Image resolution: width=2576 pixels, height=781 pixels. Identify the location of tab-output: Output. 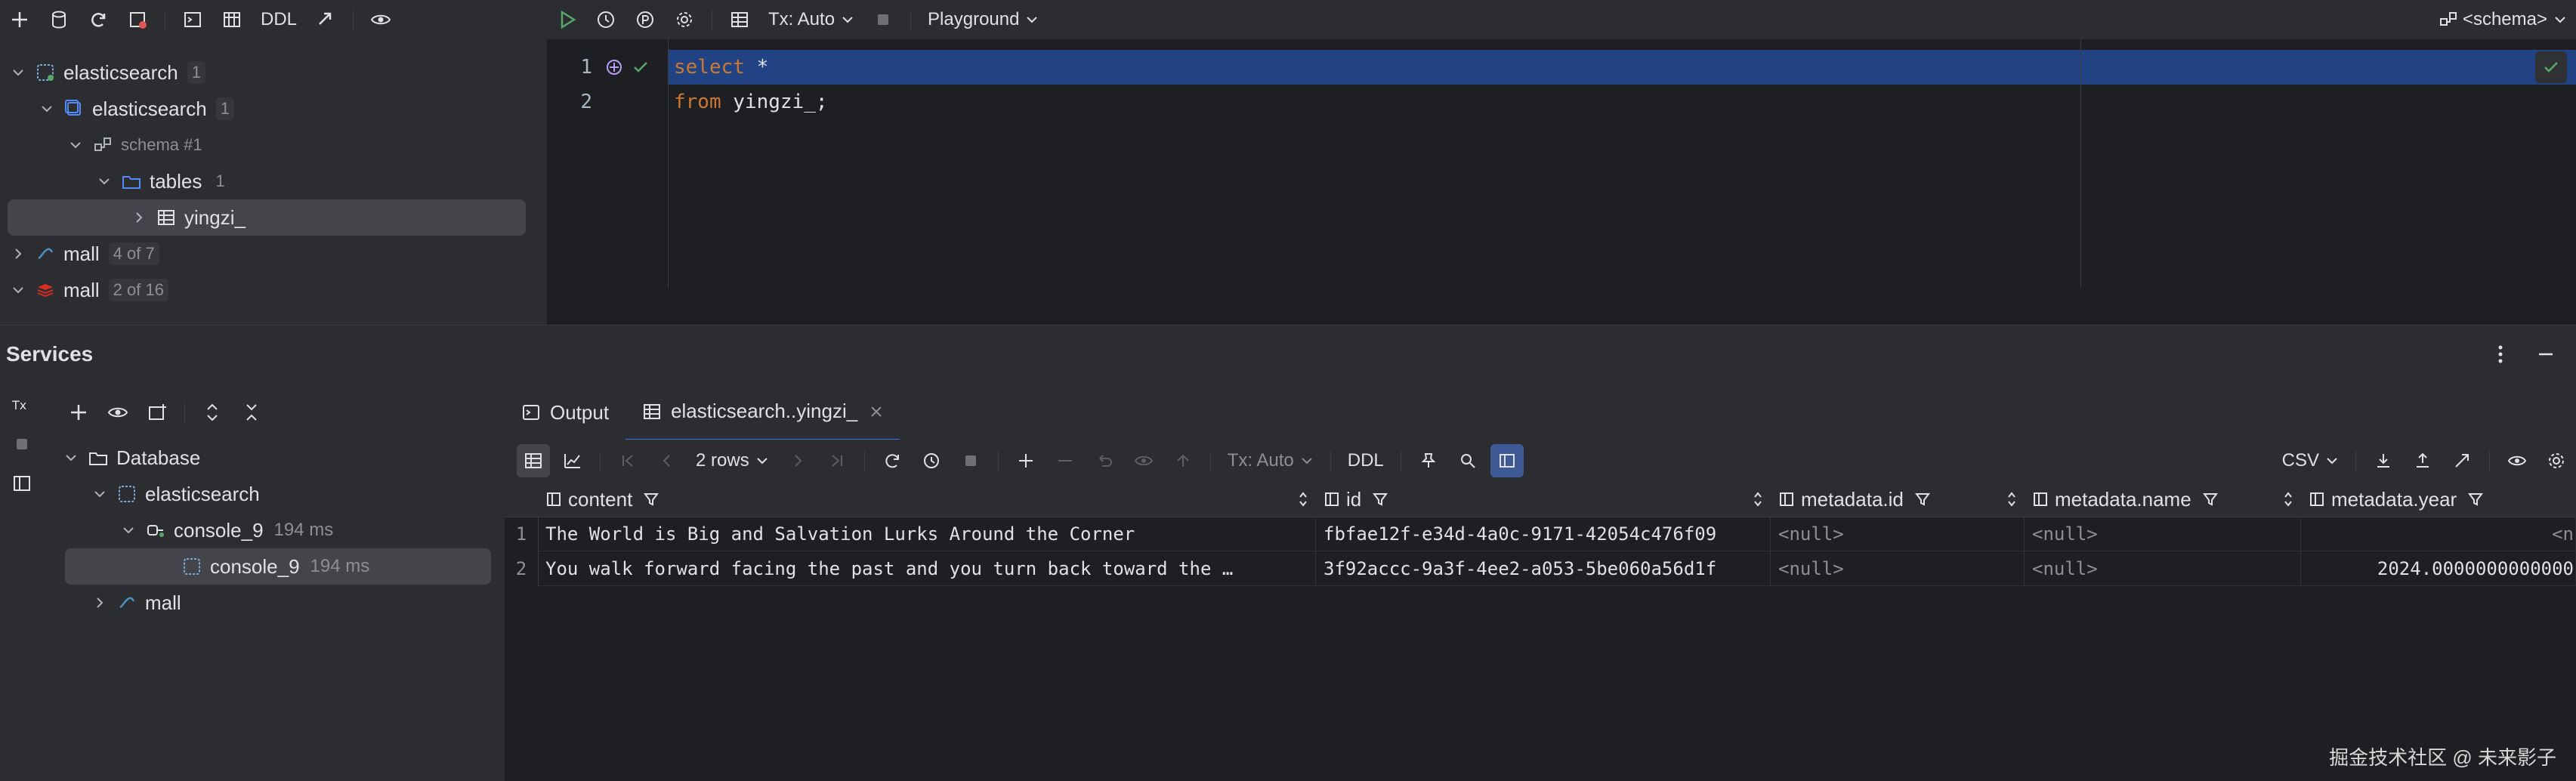
(565, 412).